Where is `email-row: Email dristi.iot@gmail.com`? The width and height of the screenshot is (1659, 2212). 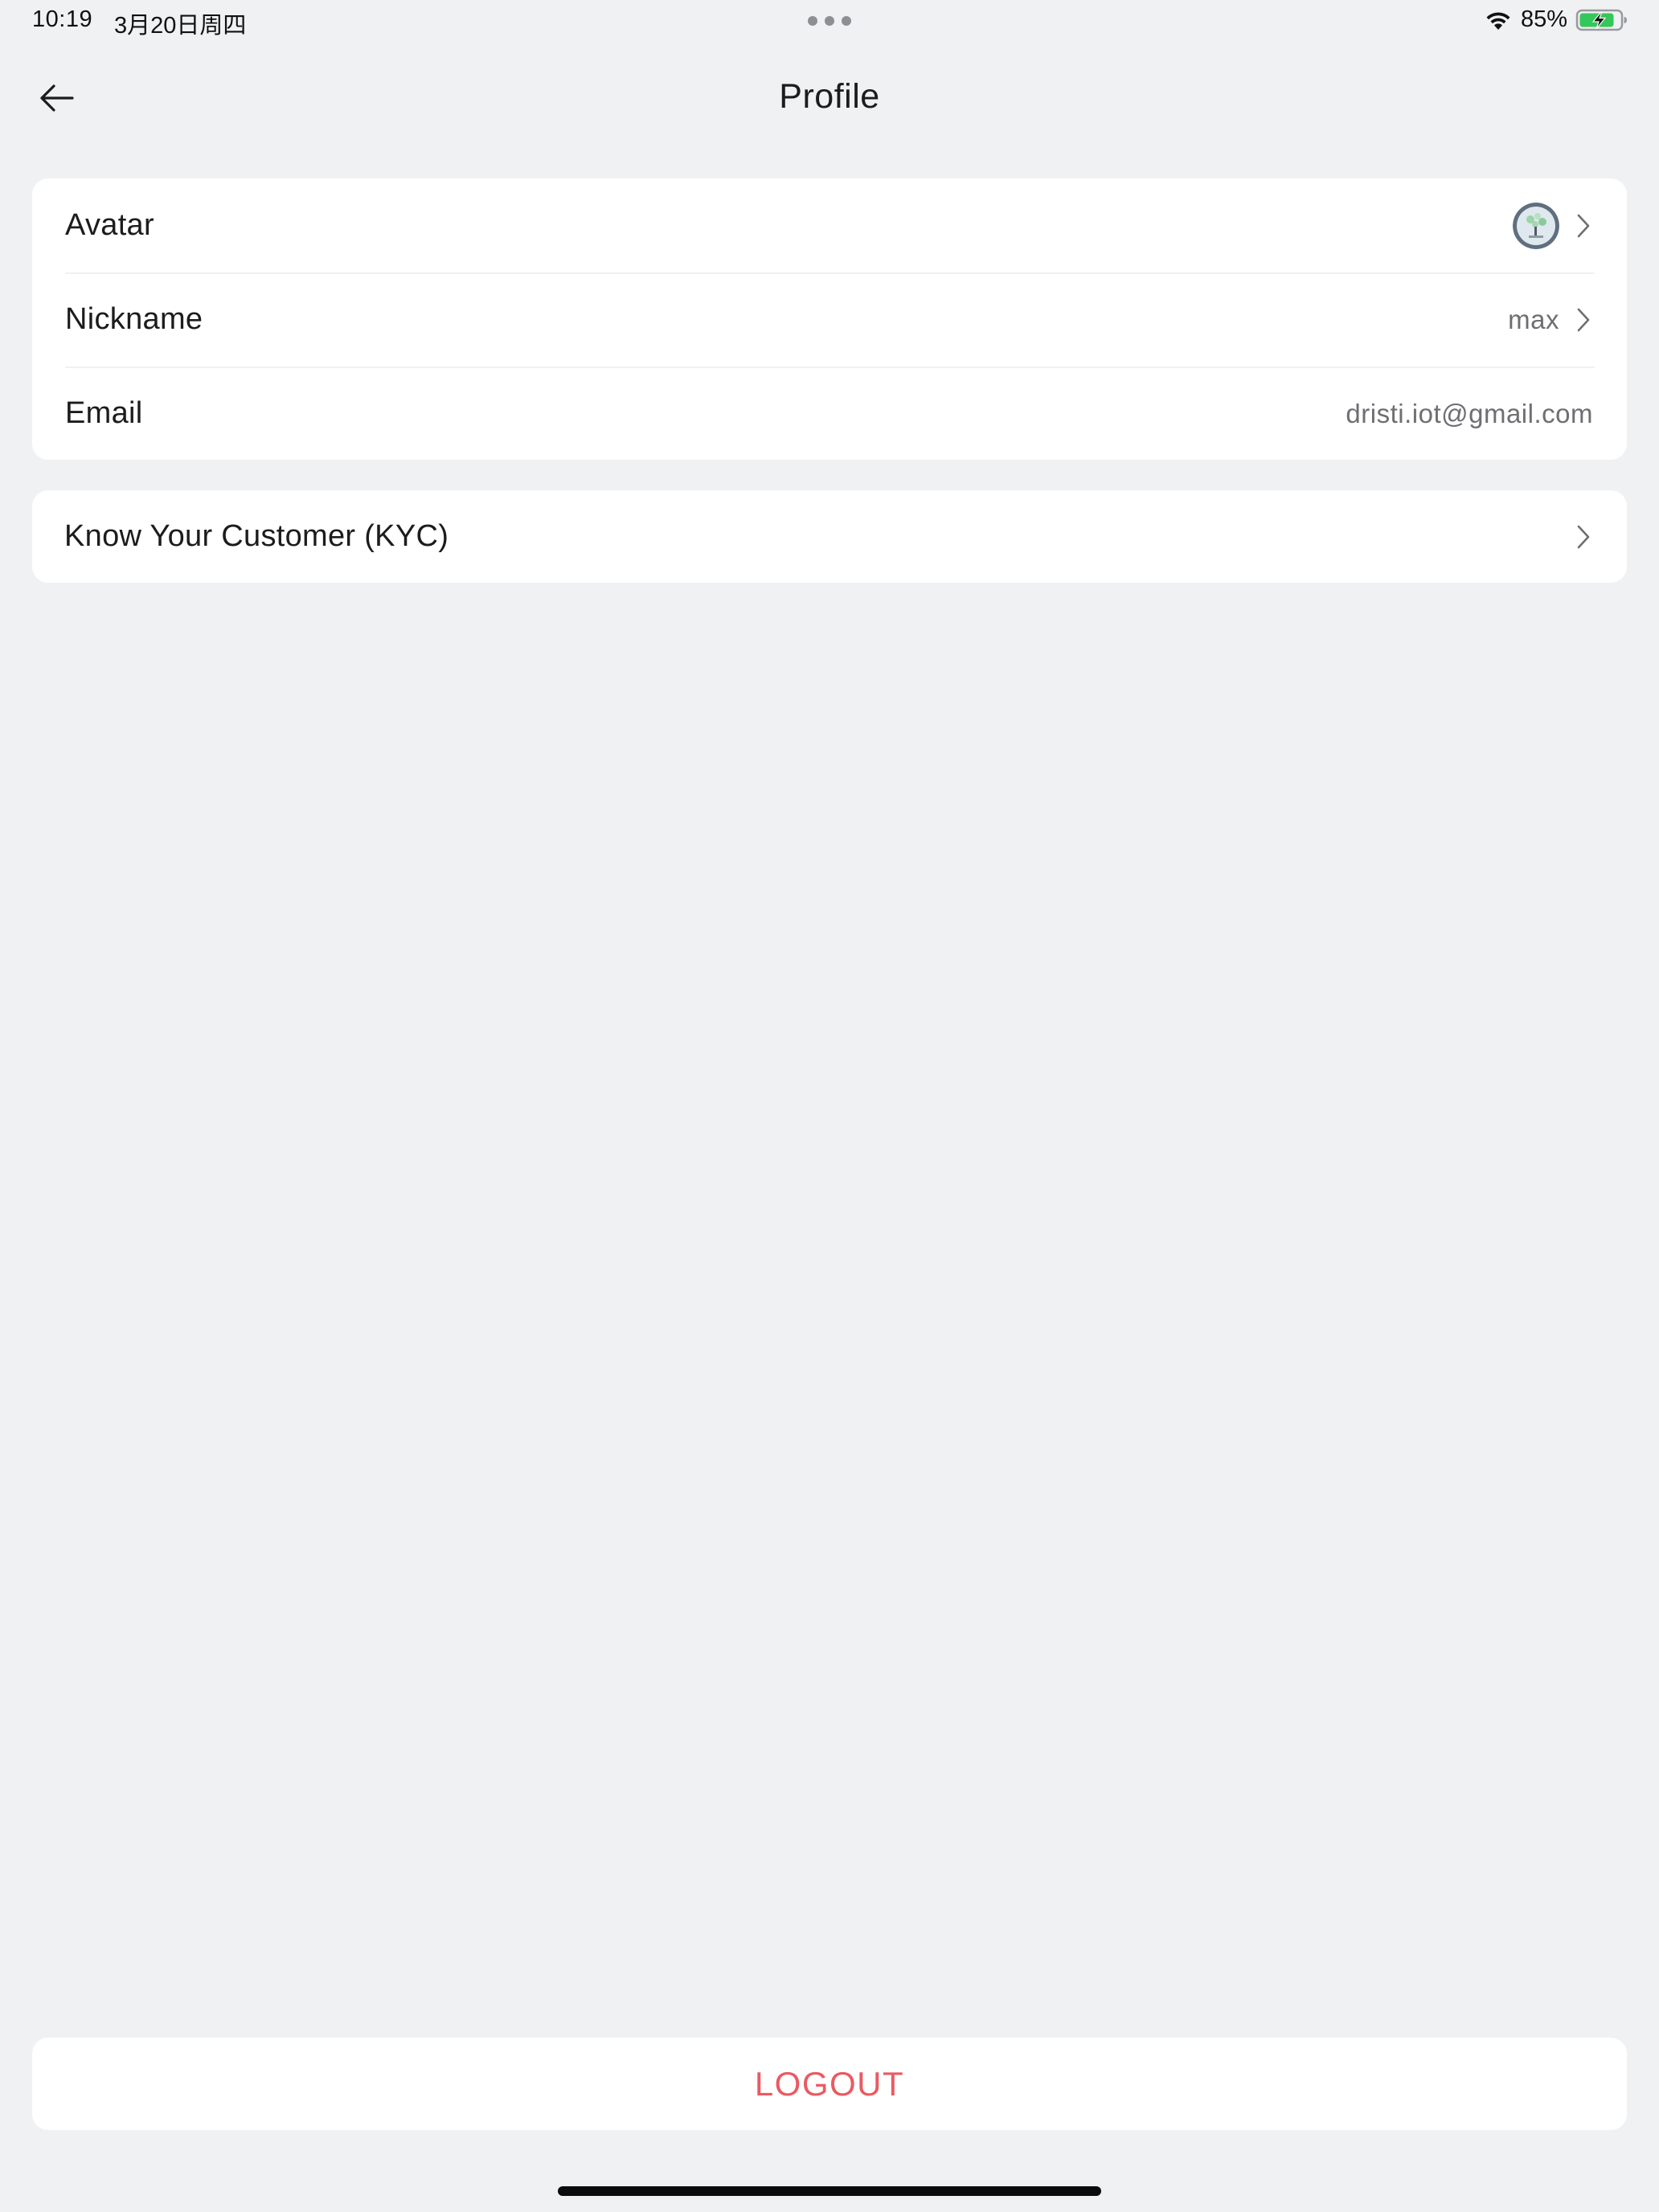
email-row: Email dristi.iot@gmail.com is located at coordinates (829, 413).